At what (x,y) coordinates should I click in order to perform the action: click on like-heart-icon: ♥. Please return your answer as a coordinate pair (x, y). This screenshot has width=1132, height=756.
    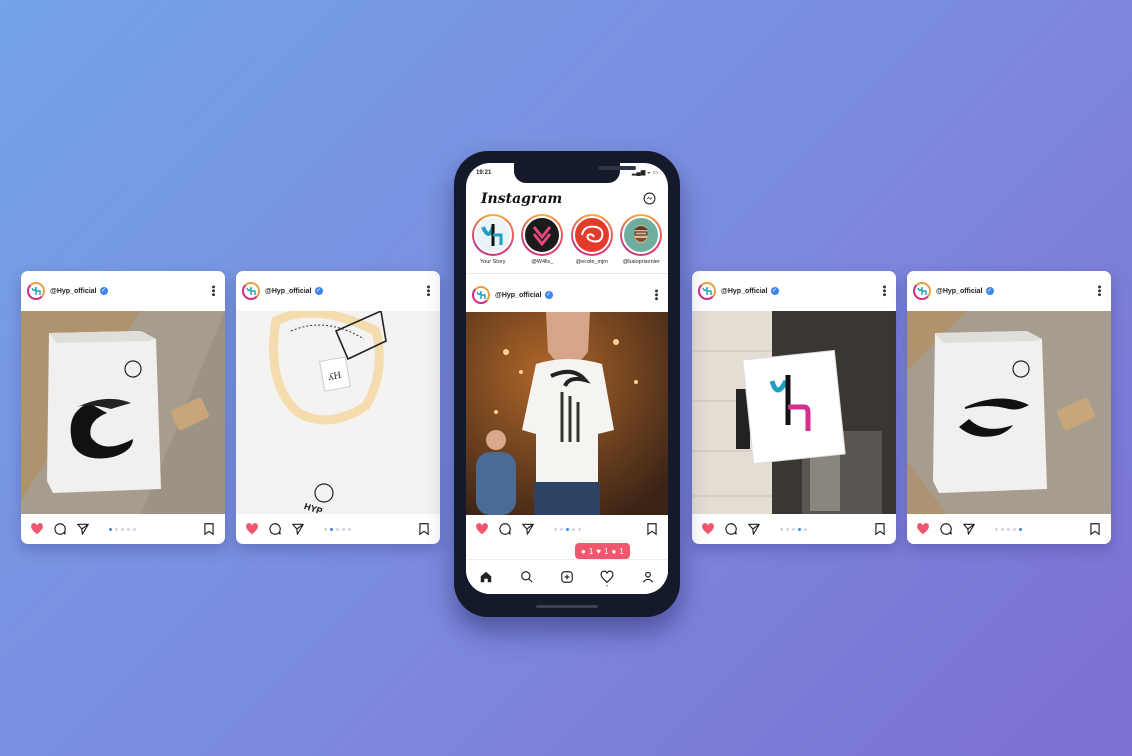
    Looking at the image, I should click on (599, 551).